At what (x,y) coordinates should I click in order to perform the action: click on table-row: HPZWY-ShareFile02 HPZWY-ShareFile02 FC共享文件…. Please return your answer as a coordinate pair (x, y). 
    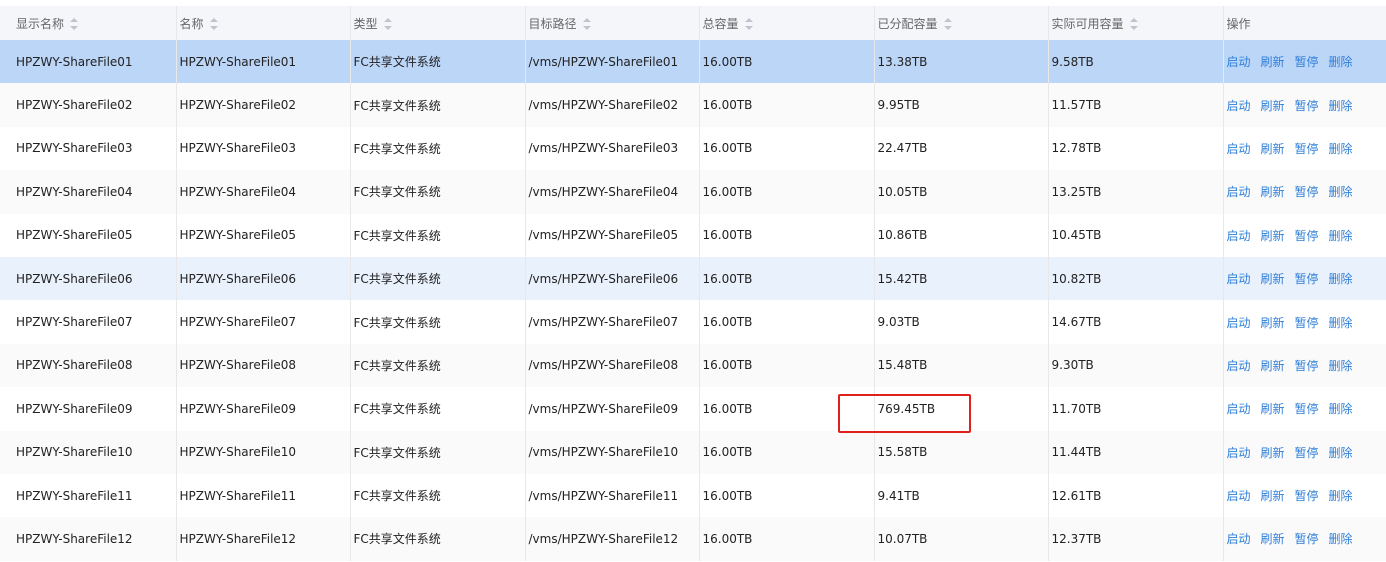
    Looking at the image, I should click on (693, 105).